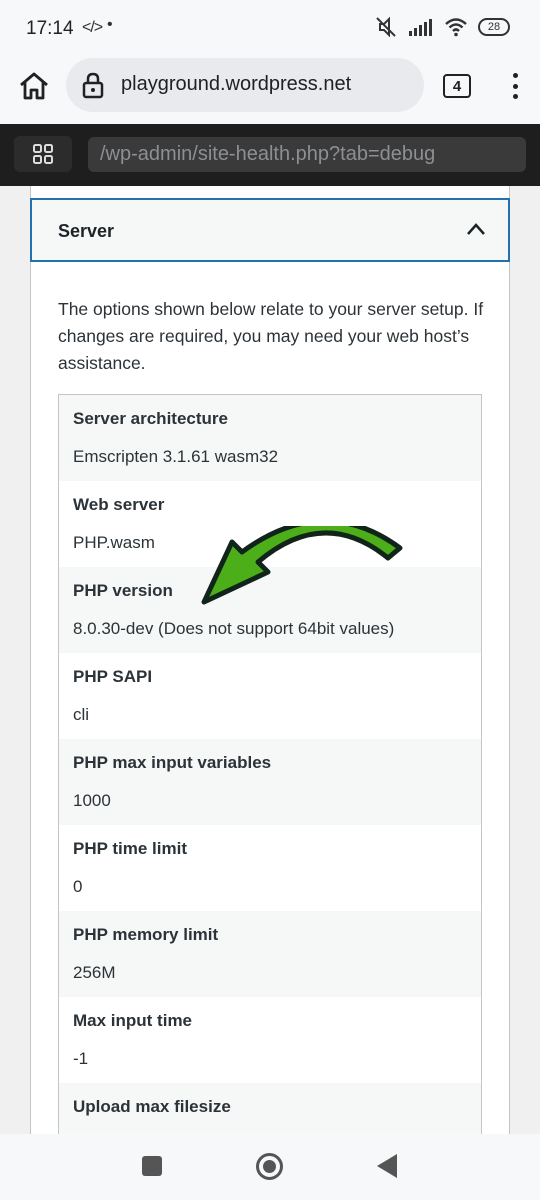 Image resolution: width=540 pixels, height=1200 pixels. Describe the element at coordinates (86, 231) in the screenshot. I see `section-title: Server` at that location.